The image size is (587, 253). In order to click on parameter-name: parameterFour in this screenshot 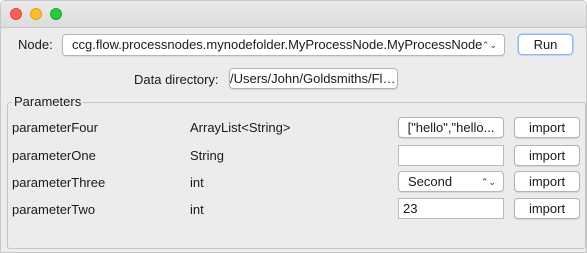, I will do `click(55, 127)`.